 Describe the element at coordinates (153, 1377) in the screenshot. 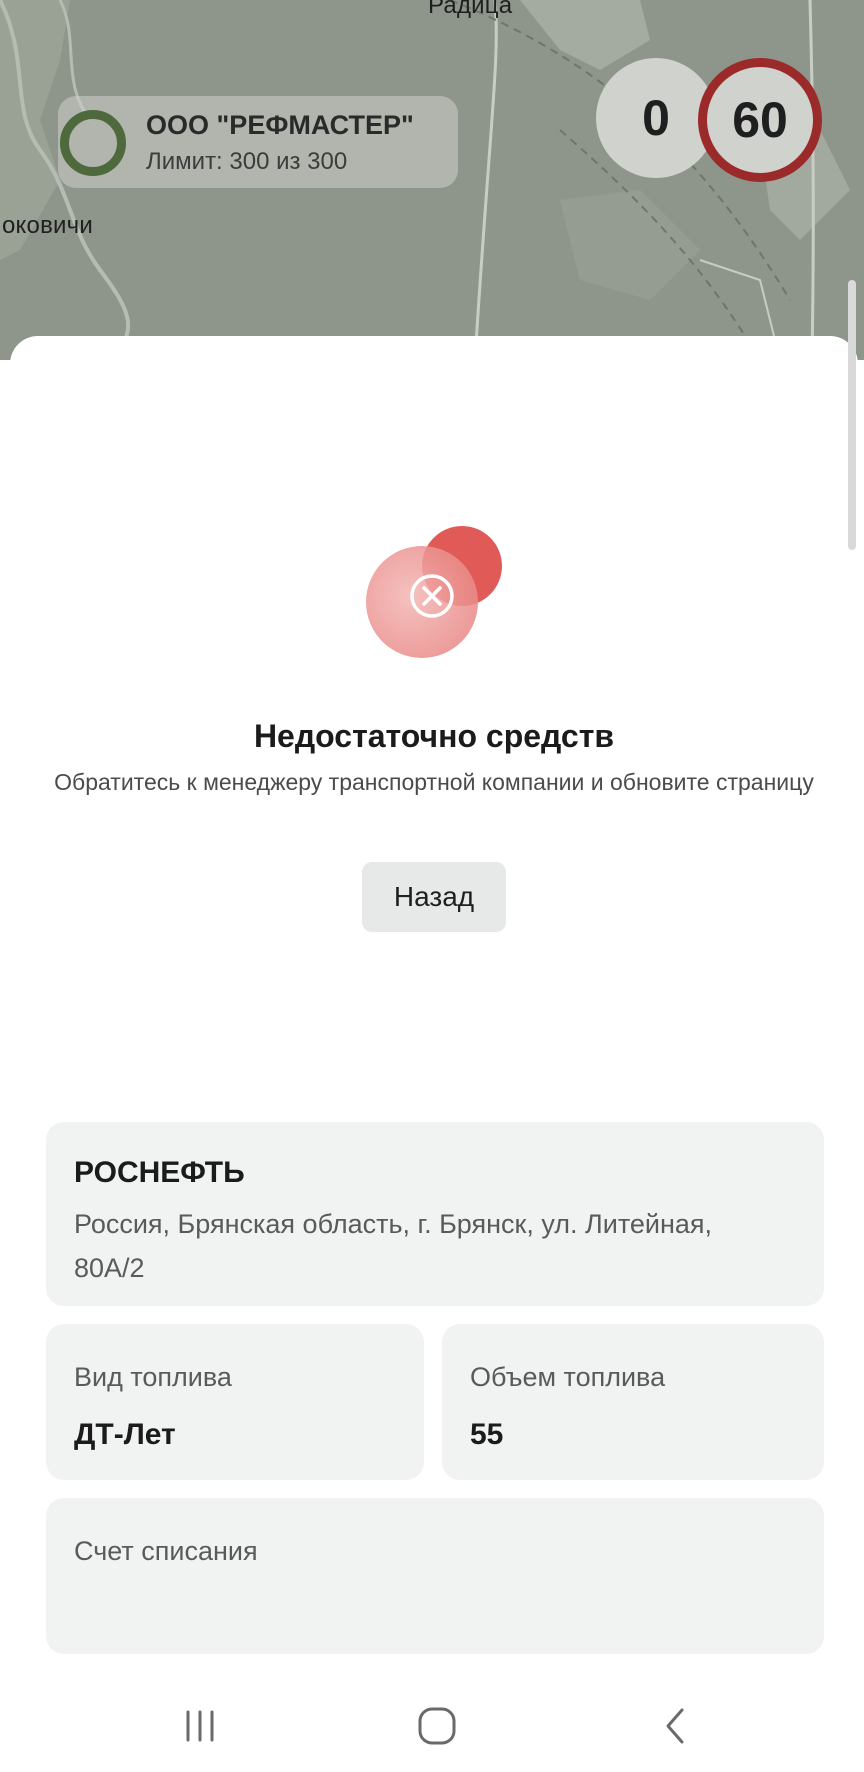

I see `fuel-type-label: Вид топлива` at that location.